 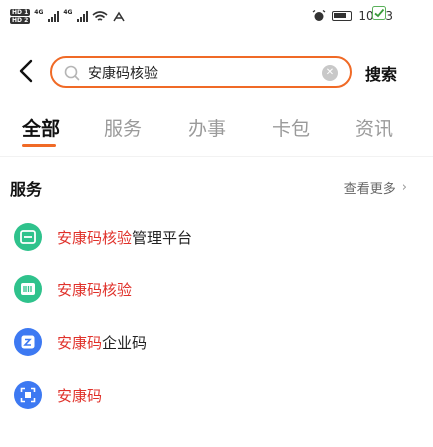 What do you see at coordinates (369, 189) in the screenshot?
I see `see-more-label: 查看更多` at bounding box center [369, 189].